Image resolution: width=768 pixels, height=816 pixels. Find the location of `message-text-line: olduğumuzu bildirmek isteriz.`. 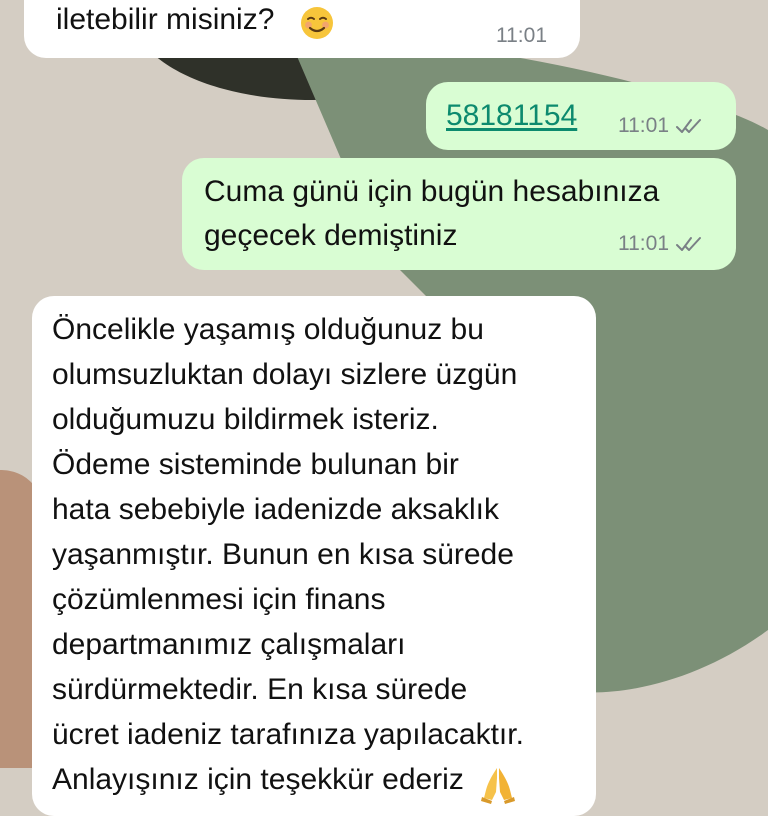

message-text-line: olduğumuzu bildirmek isteriz. is located at coordinates (245, 419).